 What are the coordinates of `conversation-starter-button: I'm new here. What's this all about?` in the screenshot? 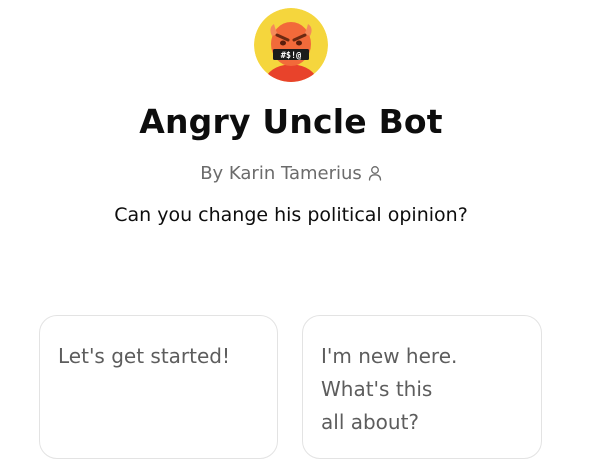 It's located at (422, 387).